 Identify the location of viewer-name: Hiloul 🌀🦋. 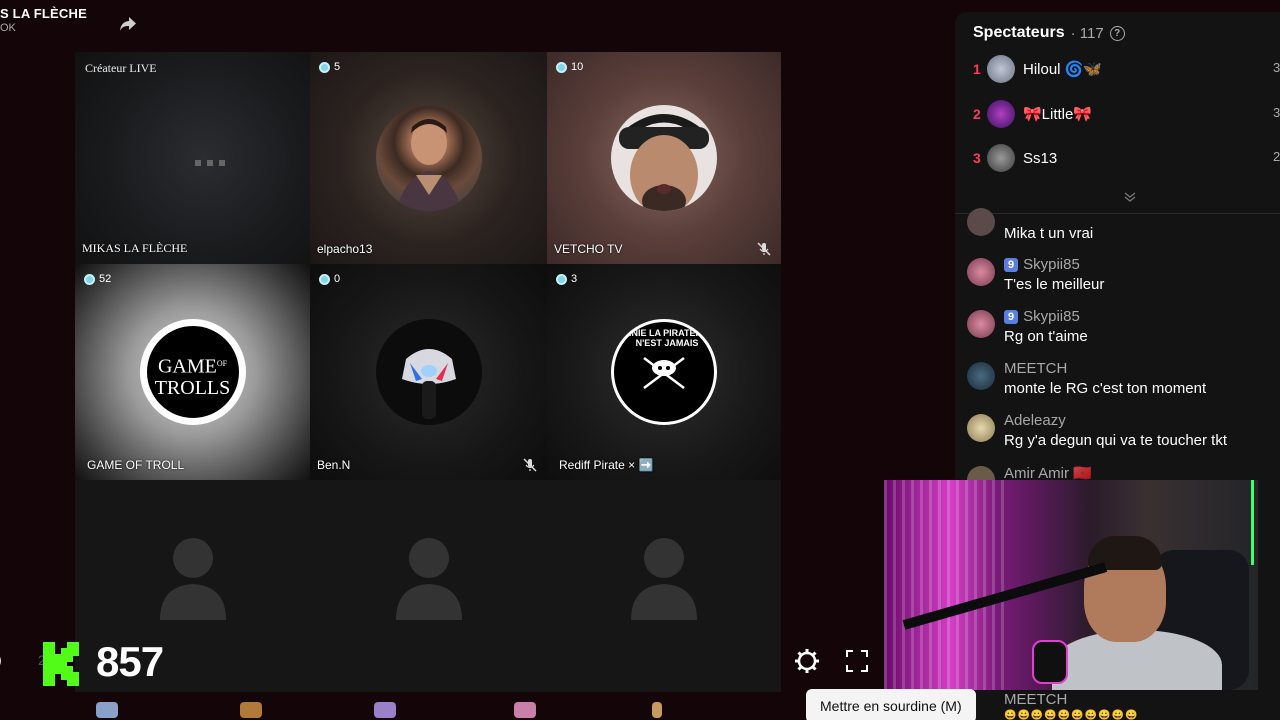
(1063, 69).